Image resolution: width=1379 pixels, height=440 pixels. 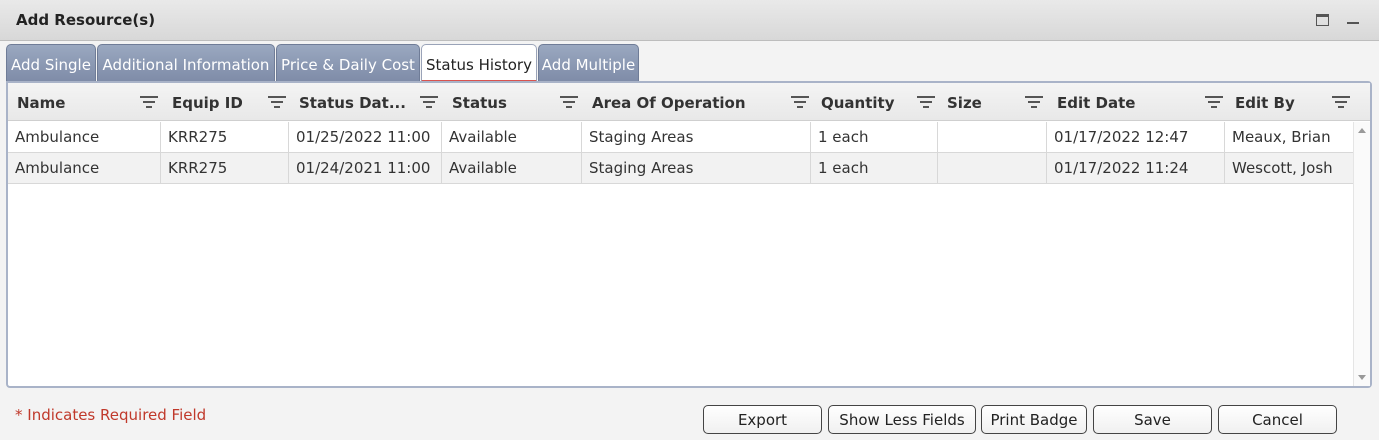 I want to click on cancel-button: Cancel, so click(x=1277, y=419).